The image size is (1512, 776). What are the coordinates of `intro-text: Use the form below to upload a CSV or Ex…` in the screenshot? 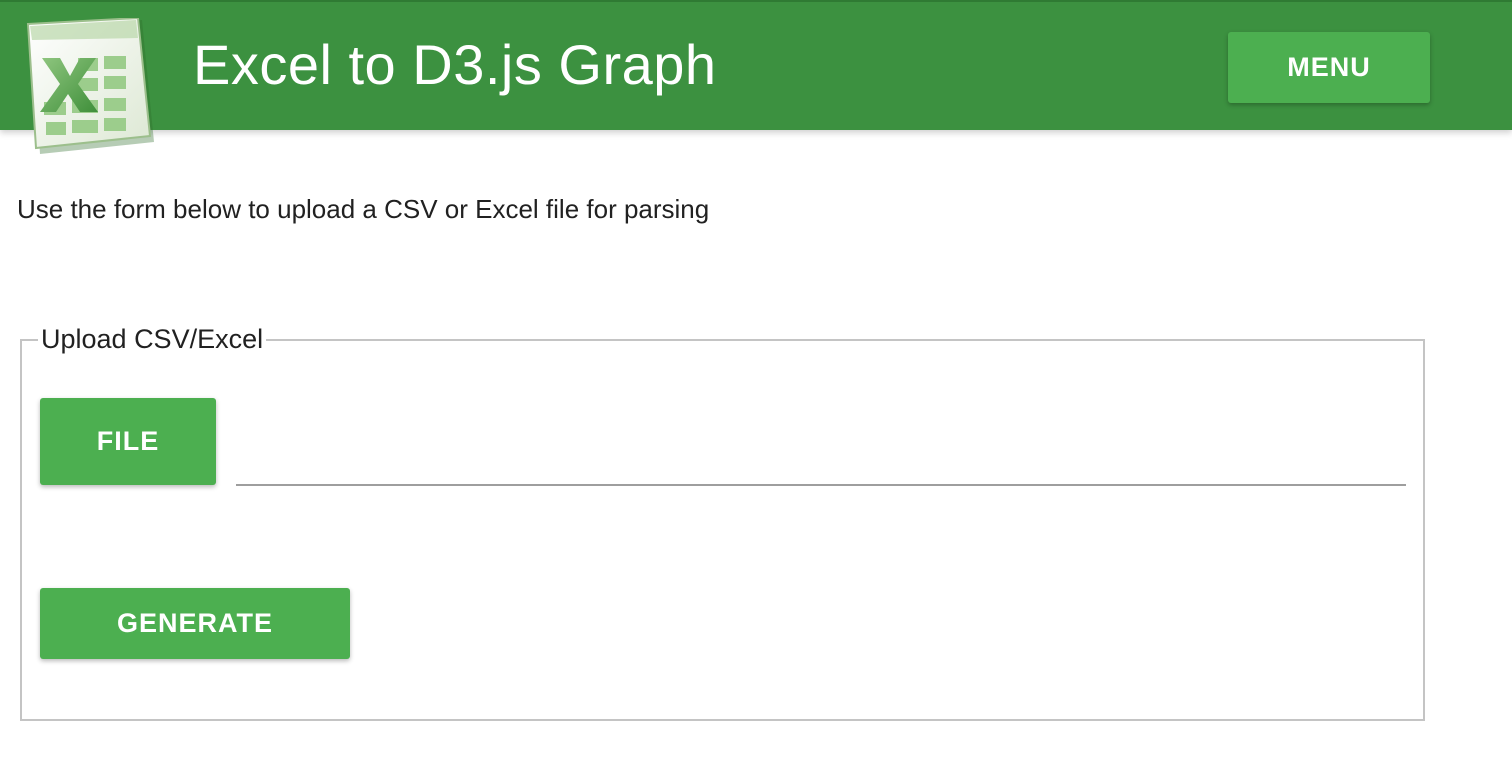 It's located at (363, 209).